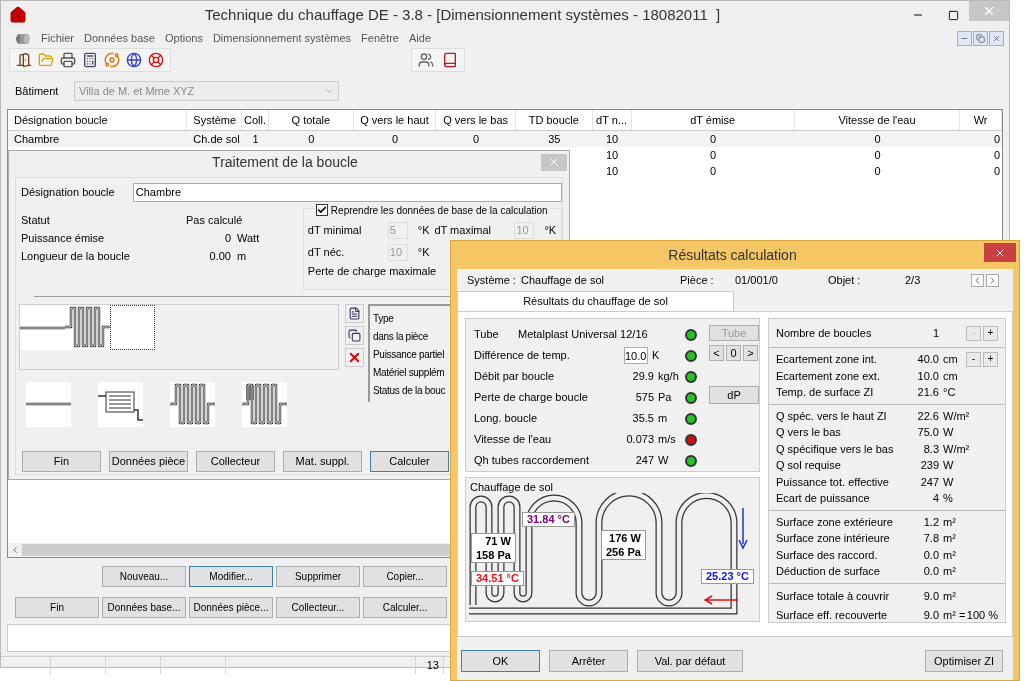  Describe the element at coordinates (835, 522) in the screenshot. I see `figure-label: Surface zone extérieure` at that location.